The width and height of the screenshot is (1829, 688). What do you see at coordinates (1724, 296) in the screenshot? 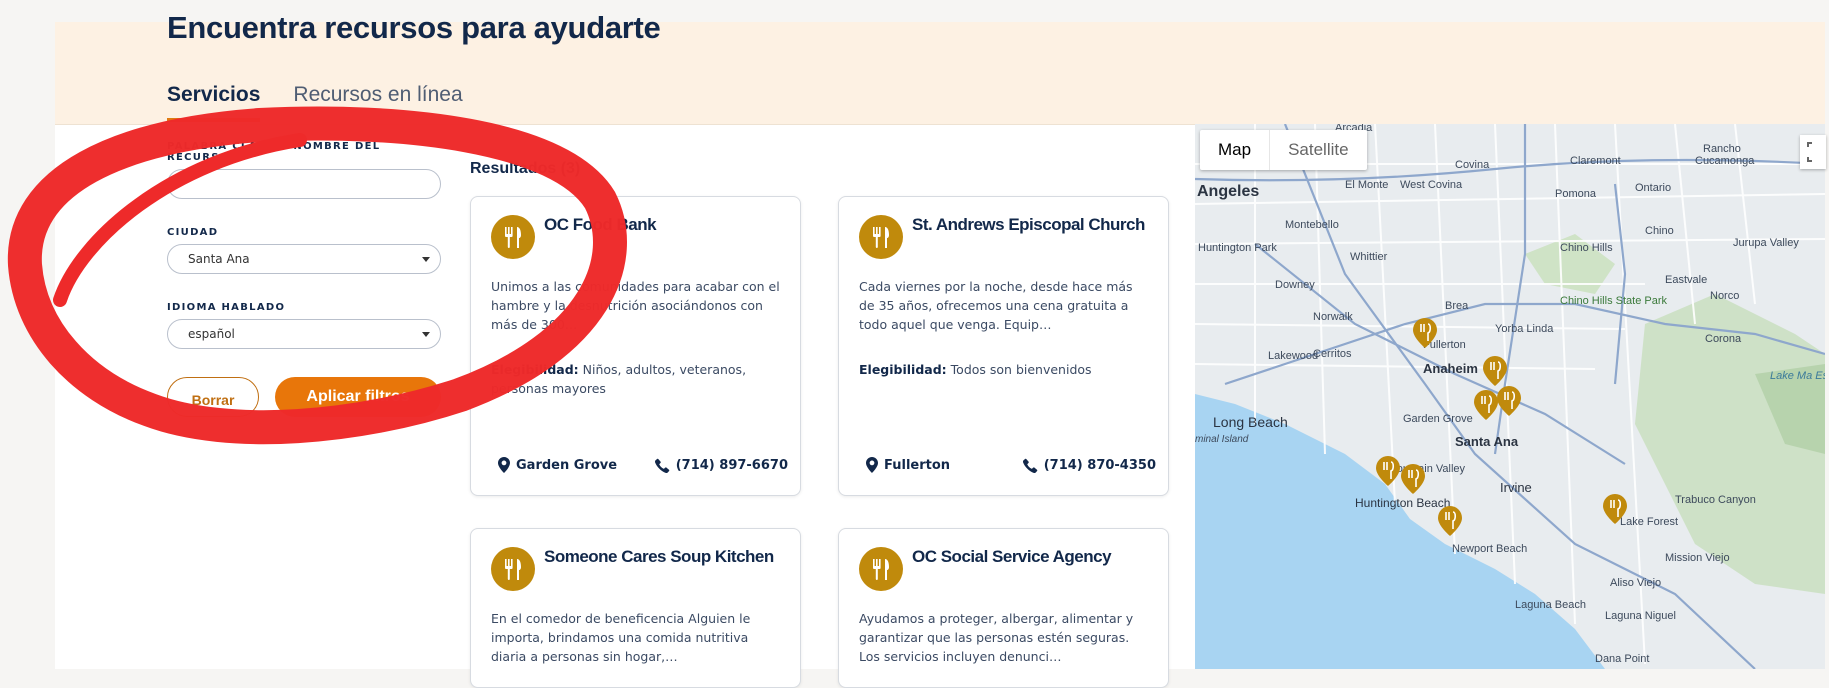
I see `map-label: Norco` at bounding box center [1724, 296].